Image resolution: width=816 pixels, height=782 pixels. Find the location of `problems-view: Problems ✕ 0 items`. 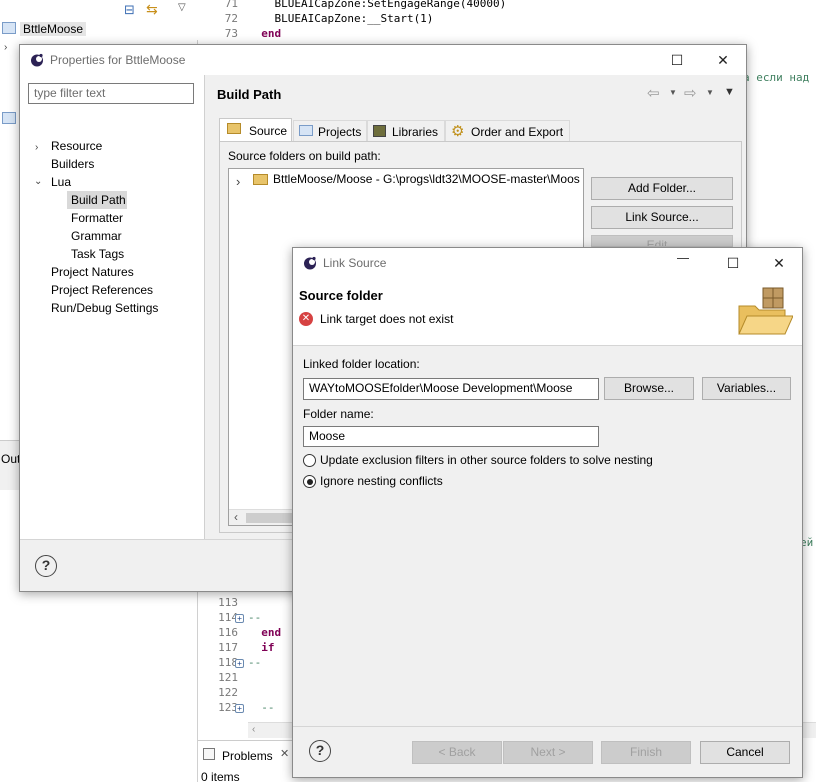

problems-view: Problems ✕ 0 items is located at coordinates (245, 761).